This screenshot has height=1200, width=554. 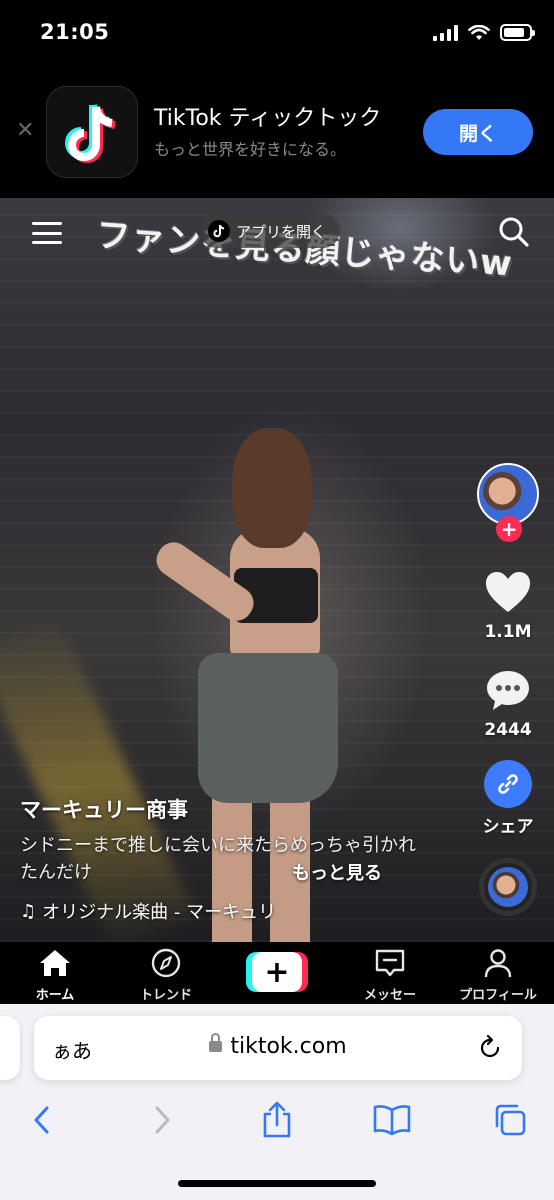 I want to click on nav-inbox: メッセー, so click(x=390, y=975).